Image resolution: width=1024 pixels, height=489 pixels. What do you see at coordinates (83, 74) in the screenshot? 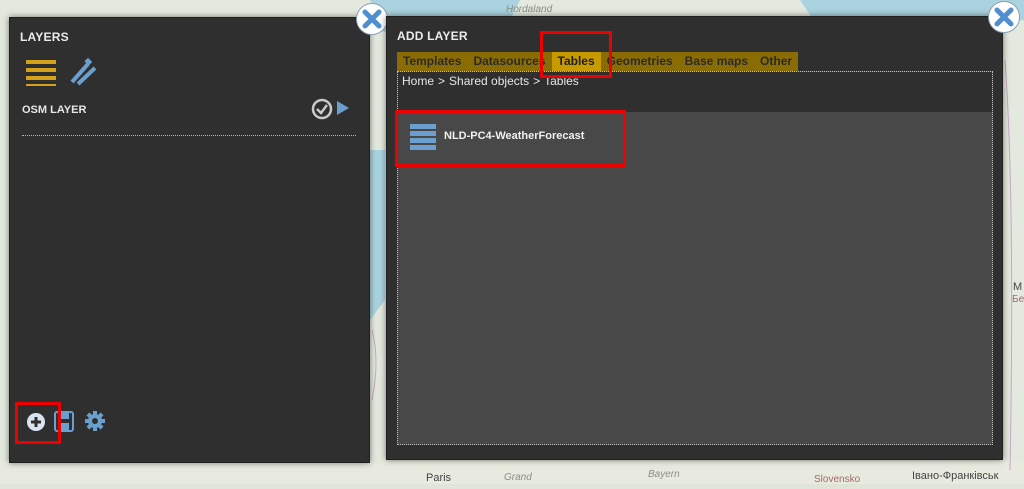
I see `edit-pen-icon` at bounding box center [83, 74].